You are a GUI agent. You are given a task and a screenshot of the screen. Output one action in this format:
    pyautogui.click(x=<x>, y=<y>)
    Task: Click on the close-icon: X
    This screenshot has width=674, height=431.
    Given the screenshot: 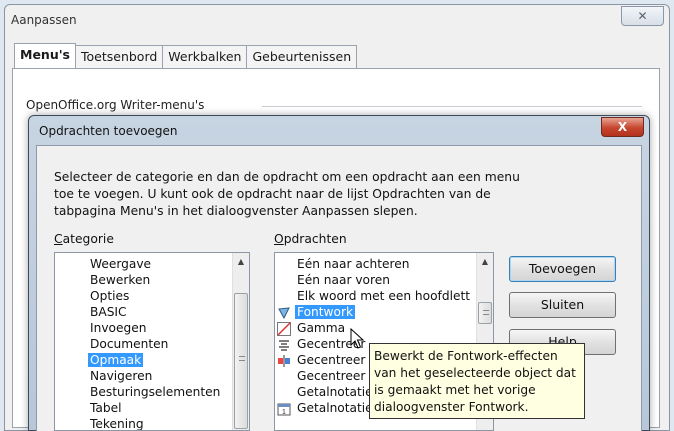 What is the action you would take?
    pyautogui.click(x=622, y=127)
    